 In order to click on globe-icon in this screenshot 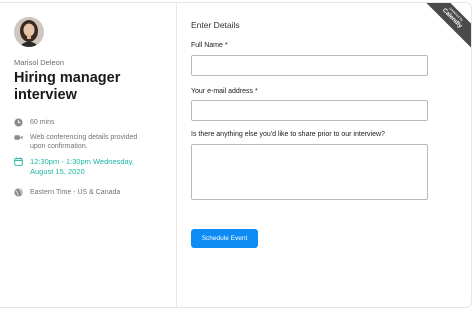, I will do `click(18, 192)`.